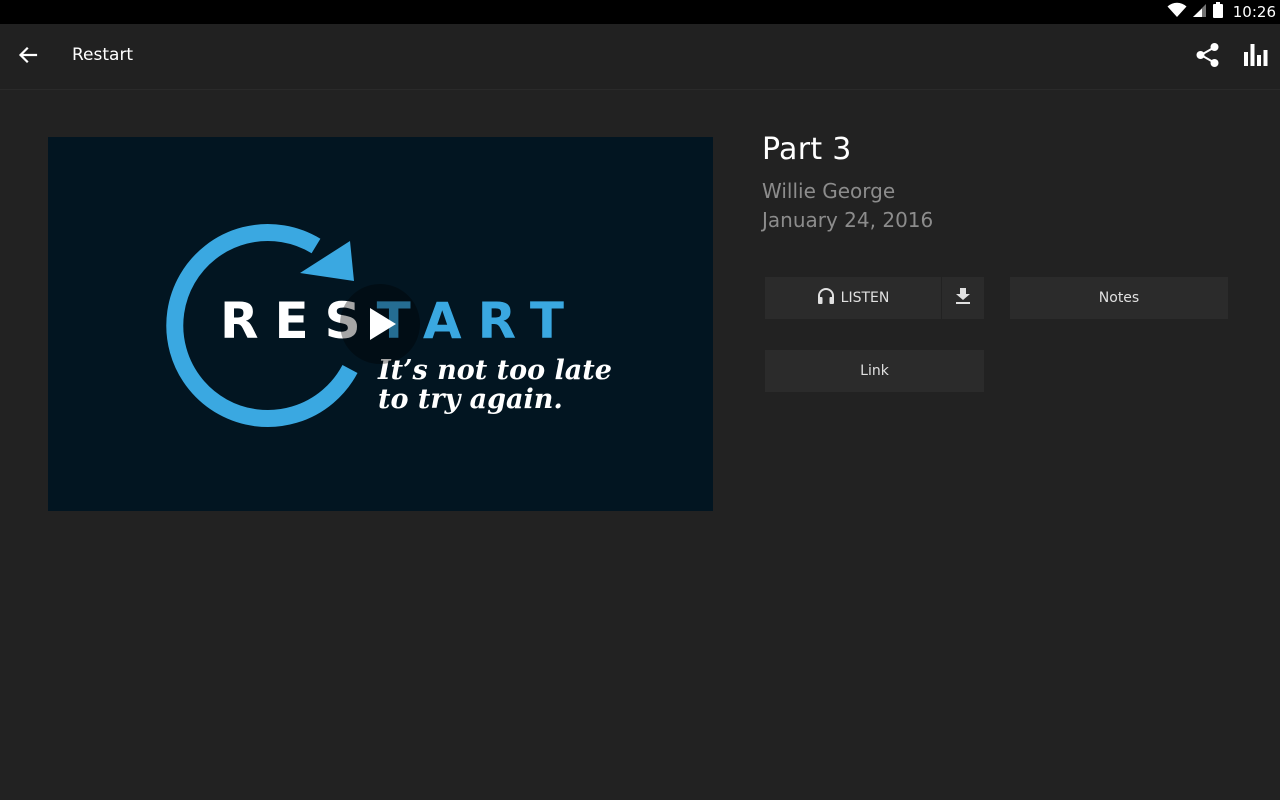  I want to click on battery-icon, so click(1217, 12).